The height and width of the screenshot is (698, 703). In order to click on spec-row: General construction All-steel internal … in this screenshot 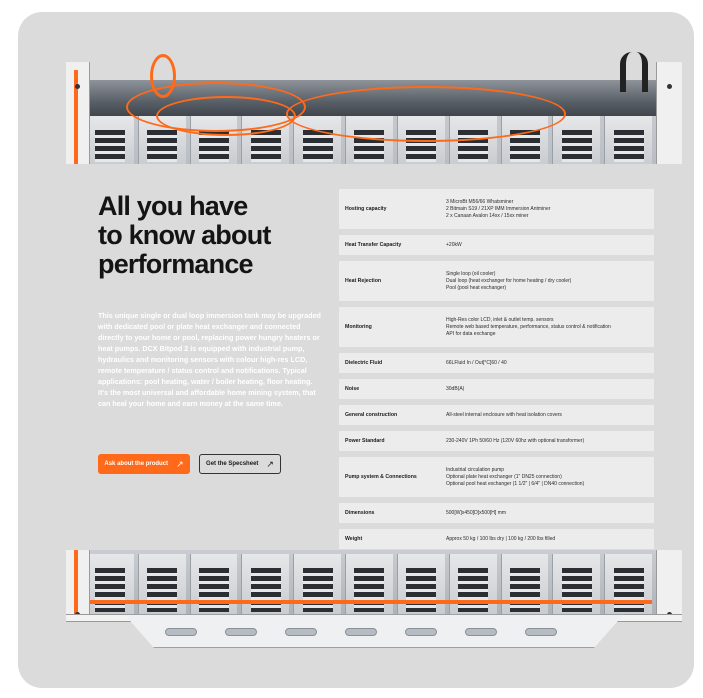, I will do `click(496, 415)`.